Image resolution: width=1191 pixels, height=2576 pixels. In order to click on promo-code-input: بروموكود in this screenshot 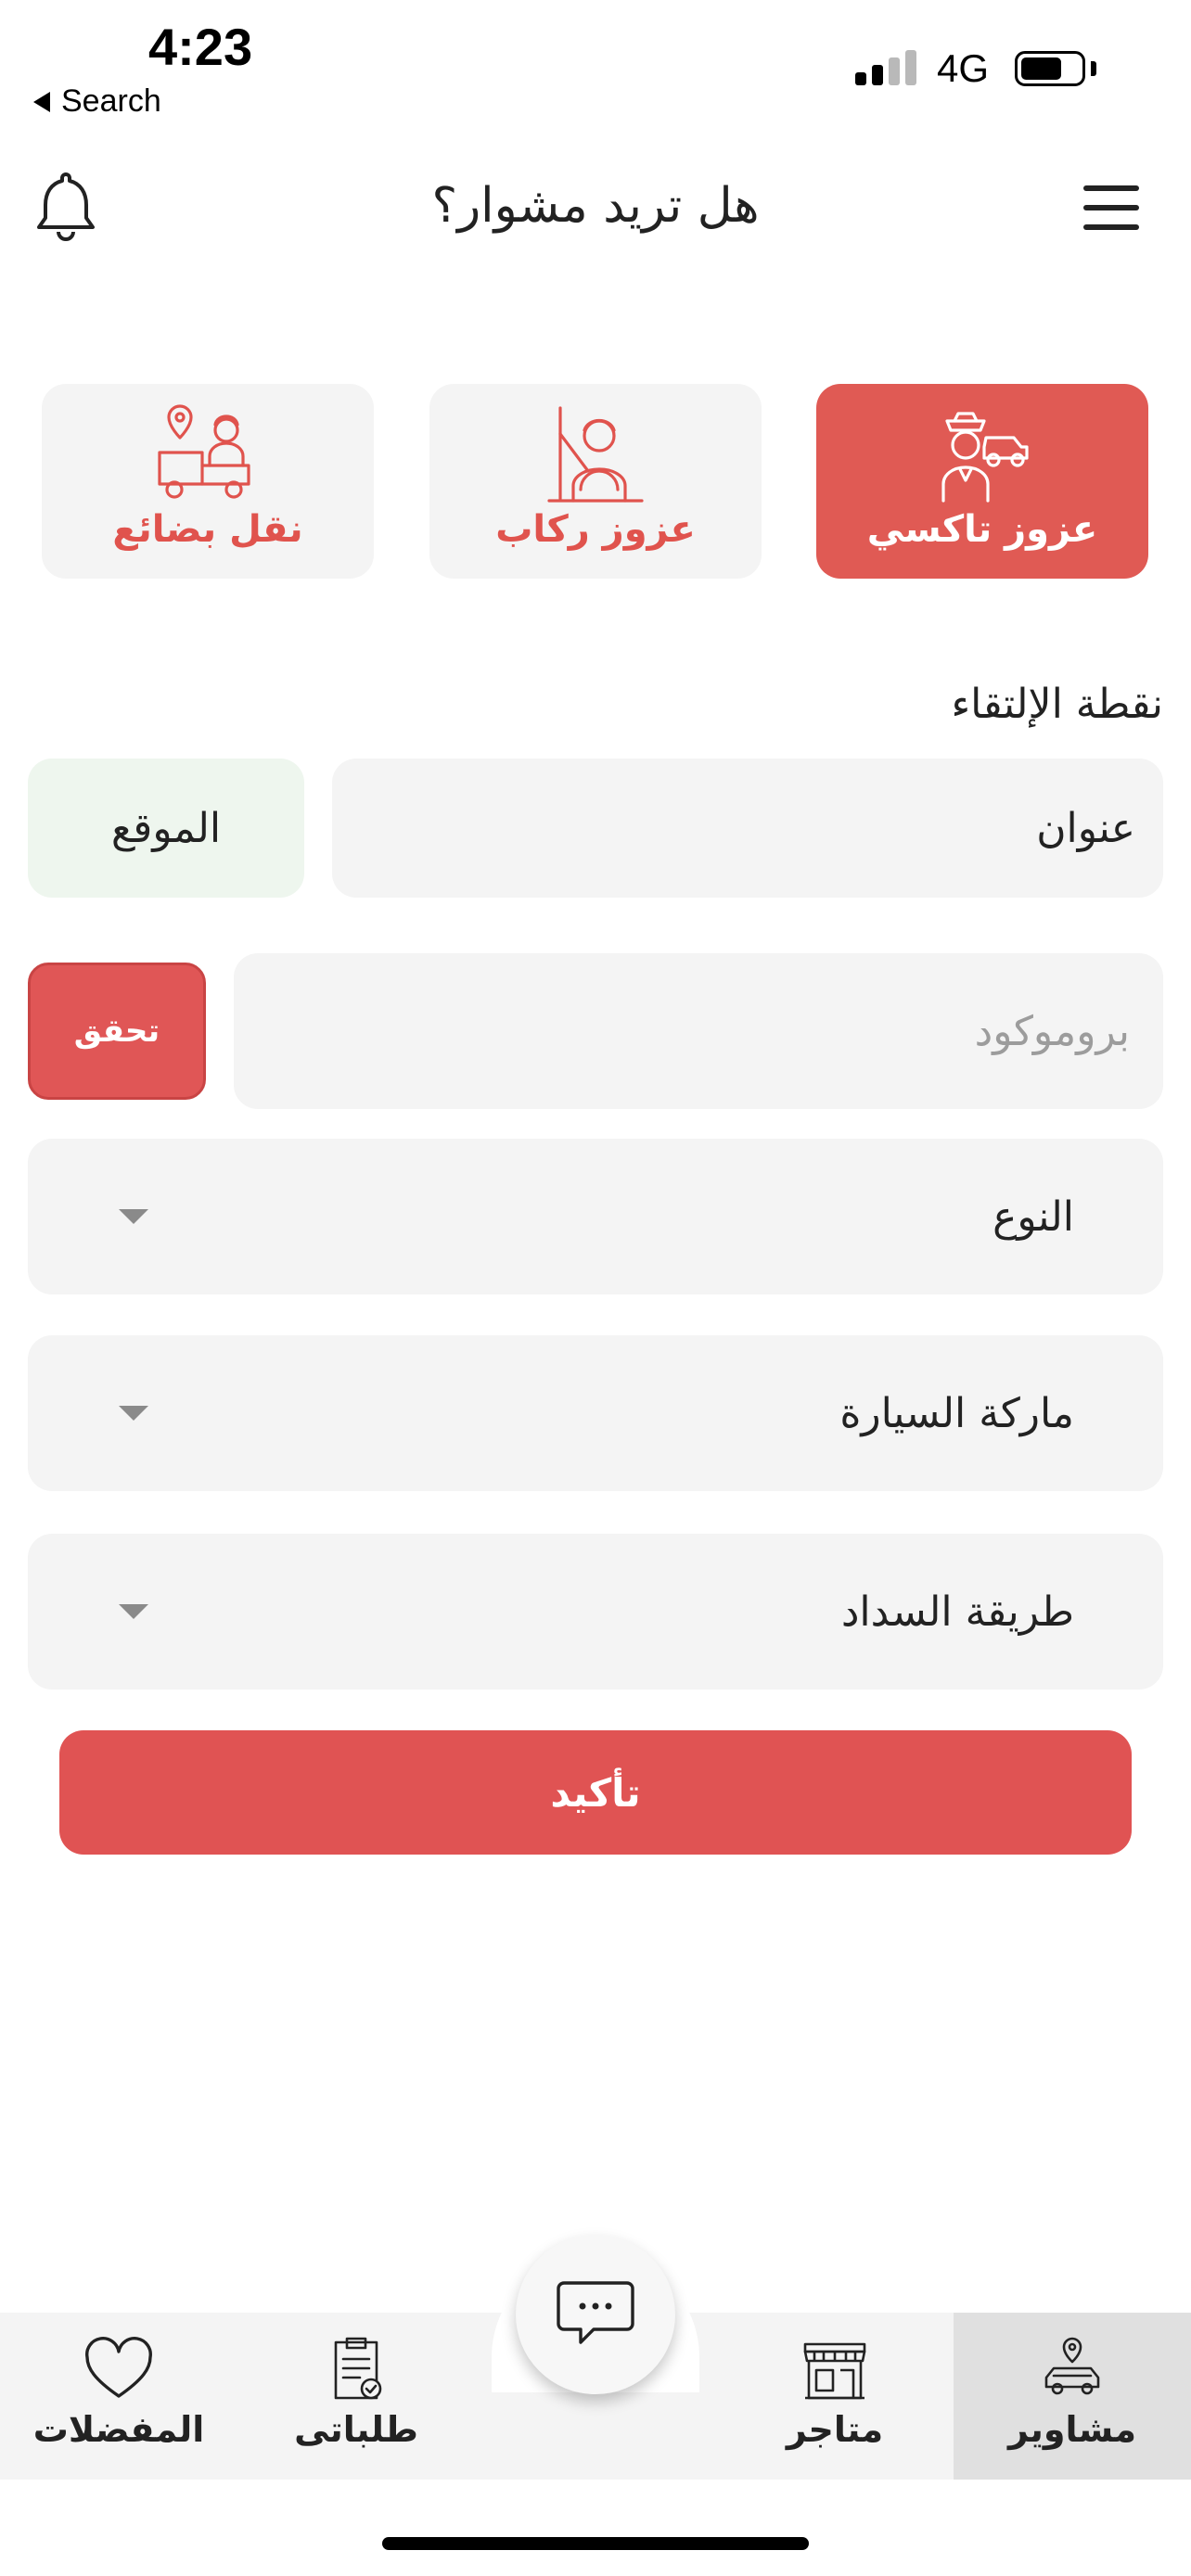, I will do `click(699, 1031)`.